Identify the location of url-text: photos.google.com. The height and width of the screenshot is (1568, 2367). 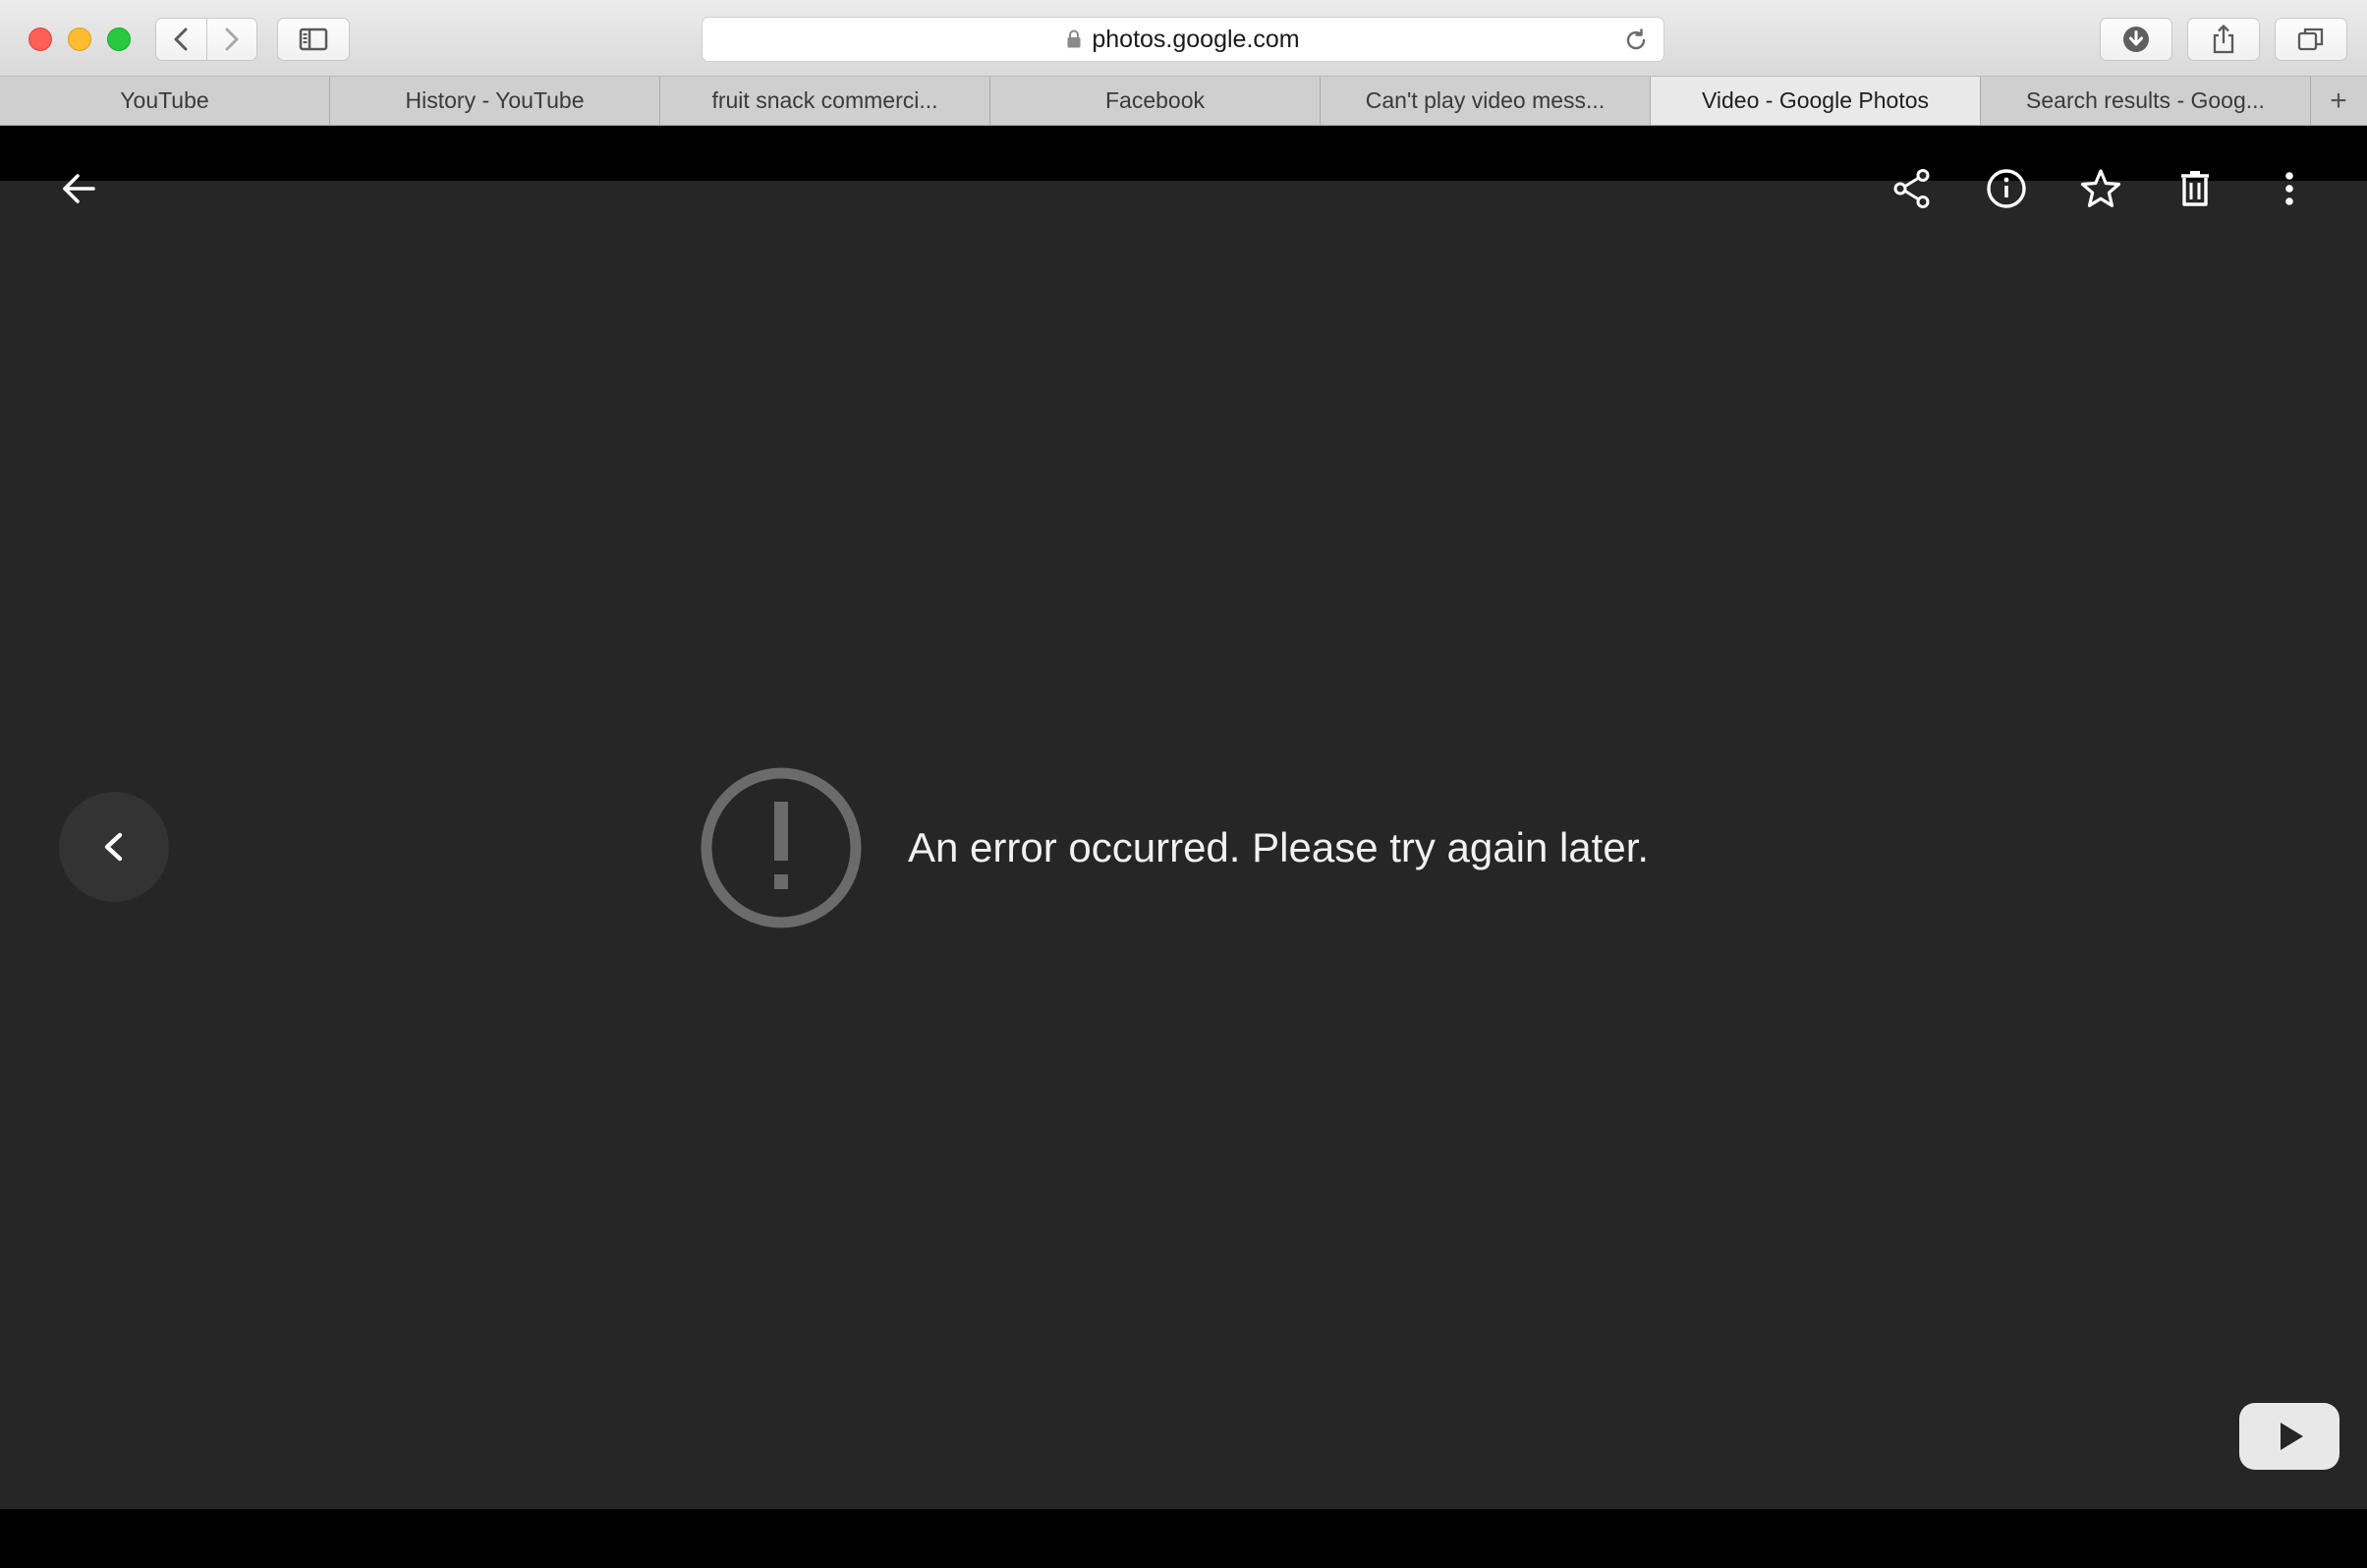
(1196, 39).